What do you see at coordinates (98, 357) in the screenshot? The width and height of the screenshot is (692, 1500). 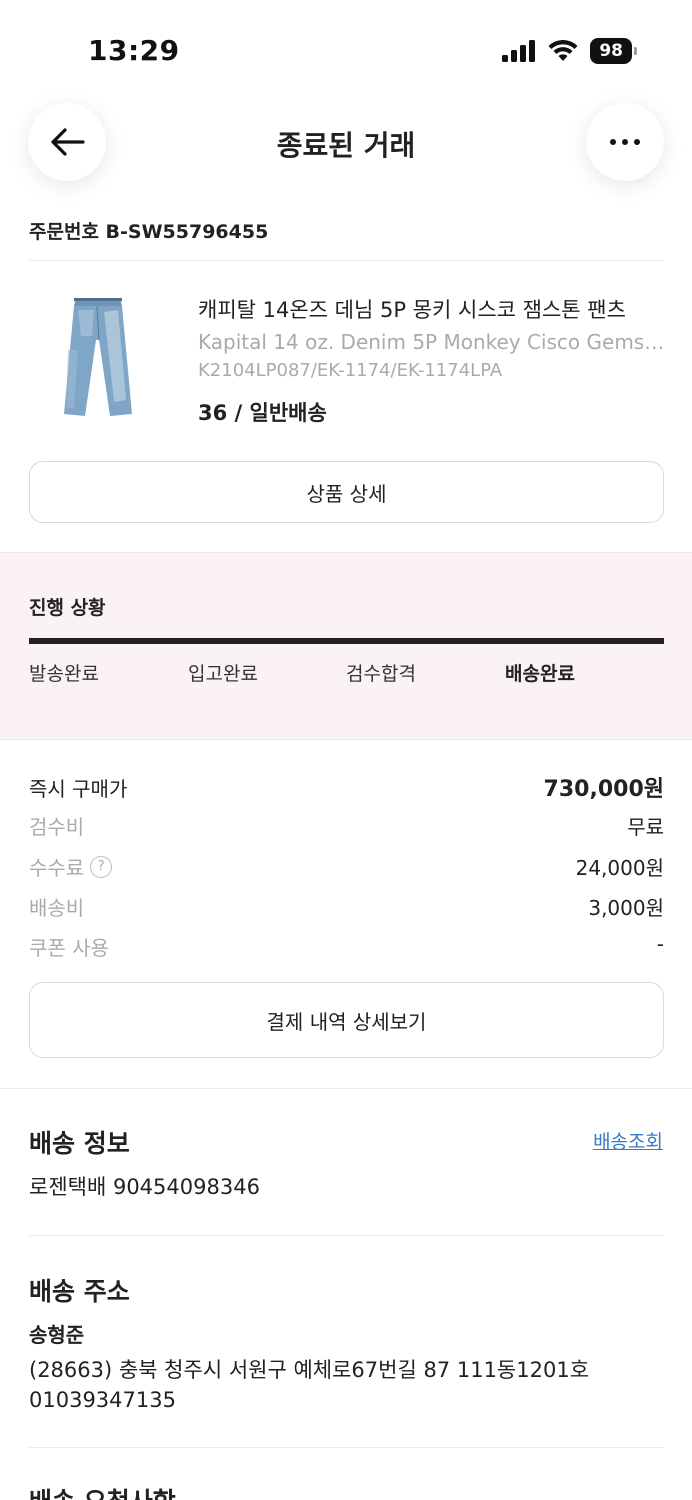 I see `product-image` at bounding box center [98, 357].